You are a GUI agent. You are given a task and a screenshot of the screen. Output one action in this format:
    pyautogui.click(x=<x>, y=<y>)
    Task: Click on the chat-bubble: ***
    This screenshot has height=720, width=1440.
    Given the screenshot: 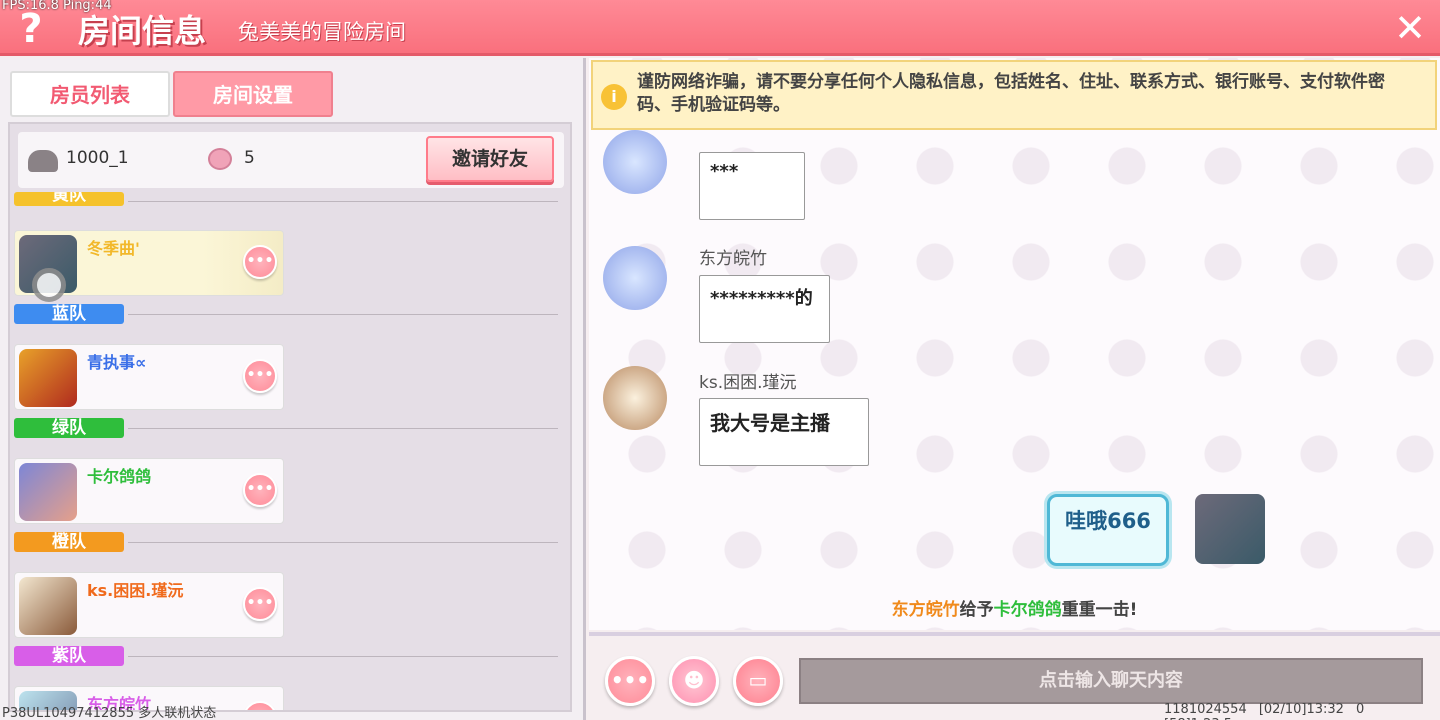 What is the action you would take?
    pyautogui.click(x=752, y=186)
    